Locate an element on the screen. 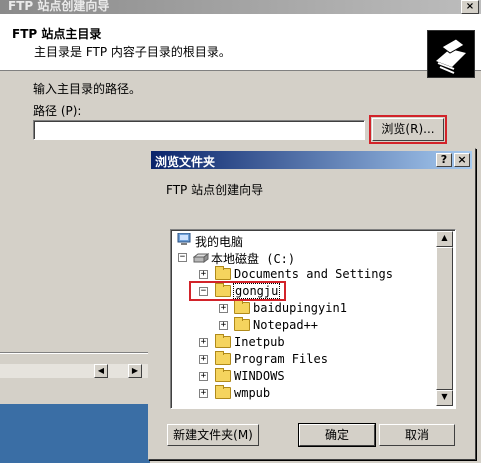  wizard-close-button: × is located at coordinates (470, 7).